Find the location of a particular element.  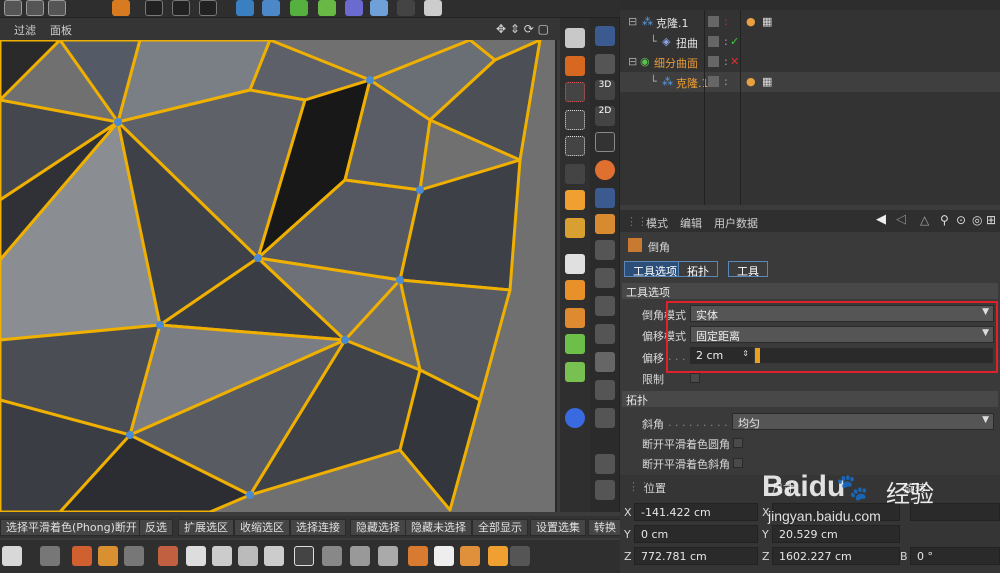

cmd-set-selection: 设置选集 is located at coordinates (558, 527).